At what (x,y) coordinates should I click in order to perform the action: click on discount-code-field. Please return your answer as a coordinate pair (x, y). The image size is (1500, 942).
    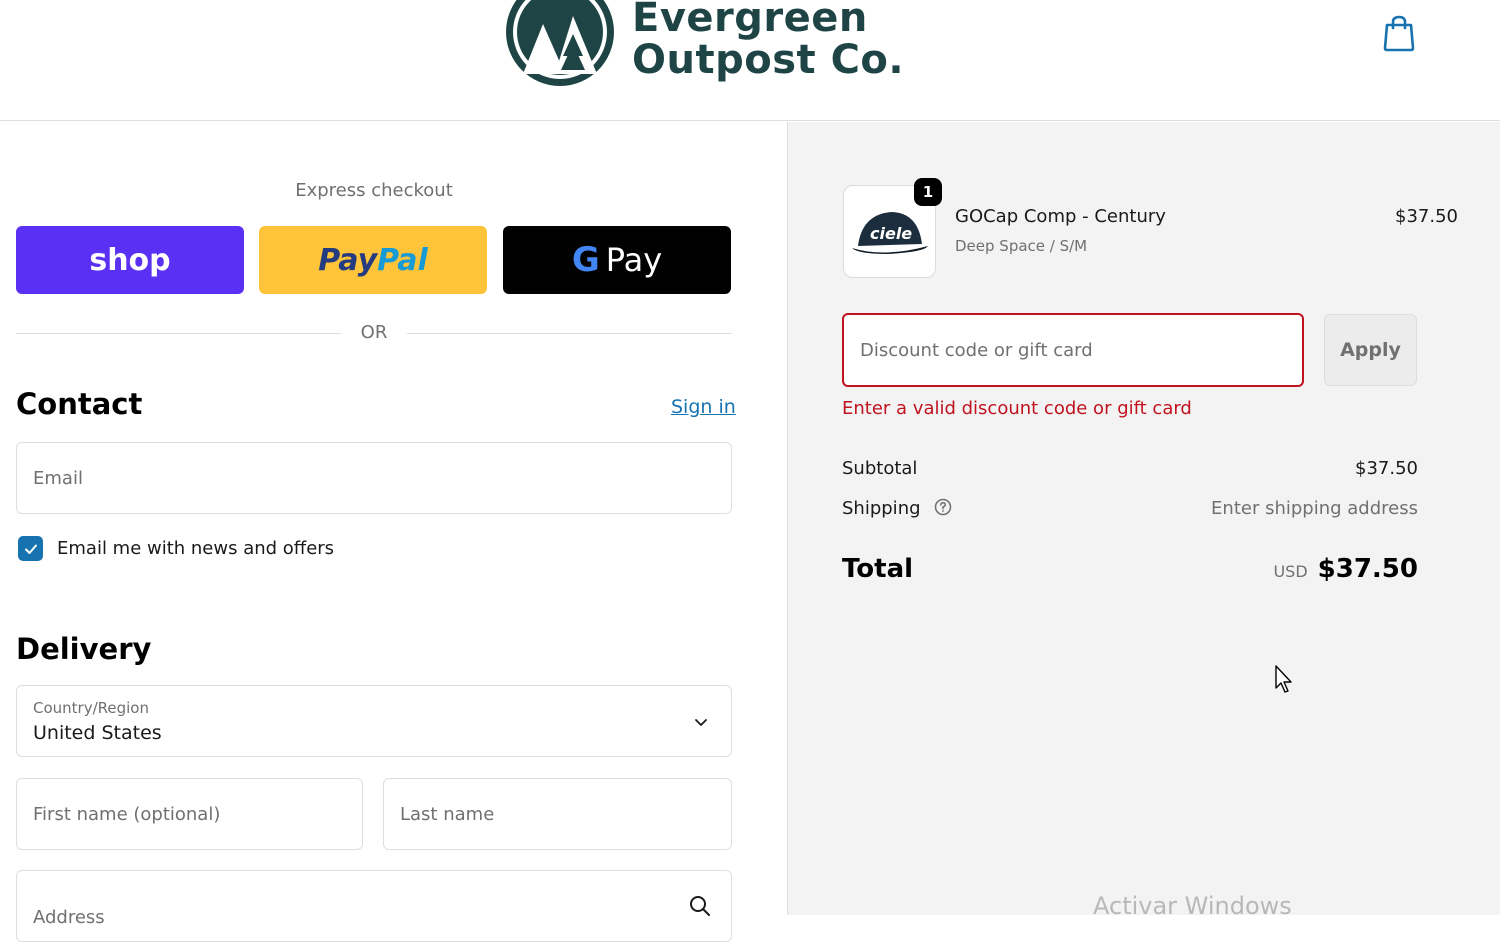
    Looking at the image, I should click on (1073, 350).